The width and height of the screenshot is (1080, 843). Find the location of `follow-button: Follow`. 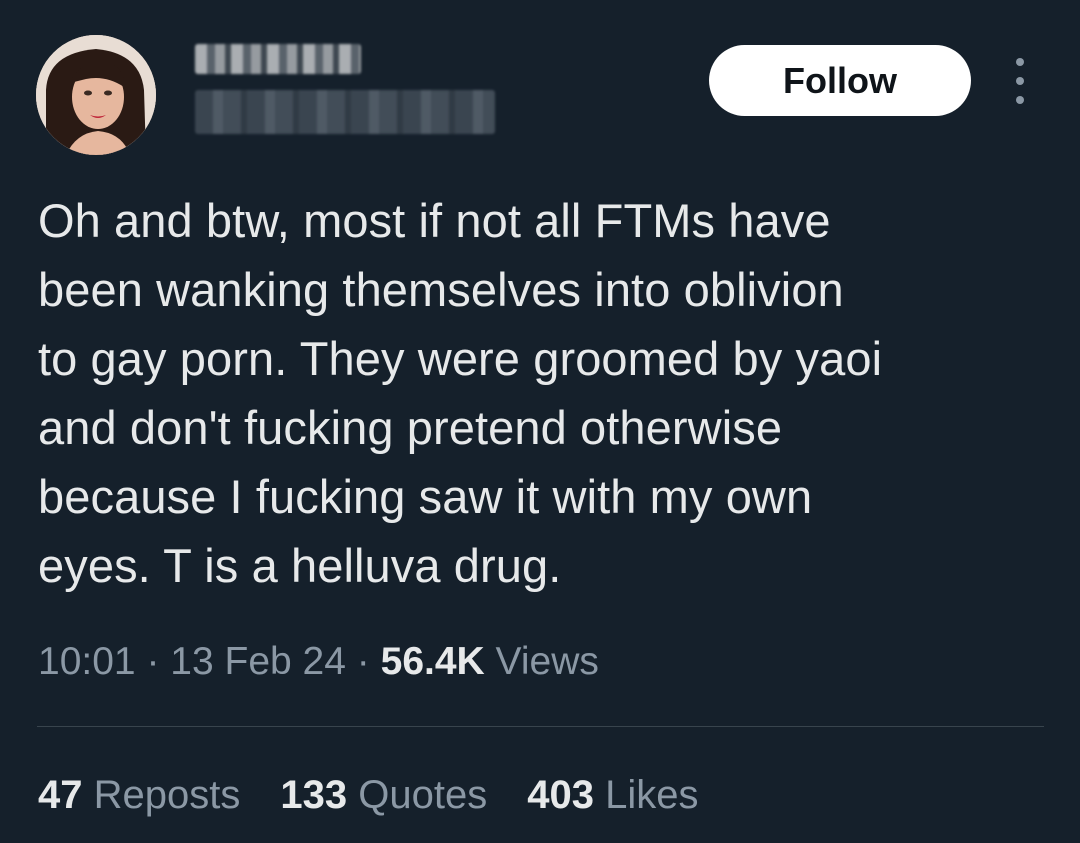

follow-button: Follow is located at coordinates (840, 80).